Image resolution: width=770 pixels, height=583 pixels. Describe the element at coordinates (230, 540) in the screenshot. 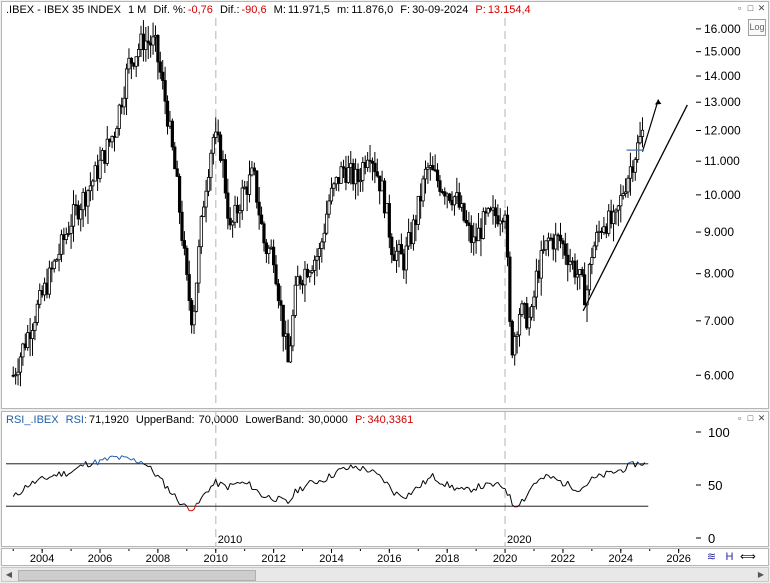

I see `separator-year-label: 2010` at that location.